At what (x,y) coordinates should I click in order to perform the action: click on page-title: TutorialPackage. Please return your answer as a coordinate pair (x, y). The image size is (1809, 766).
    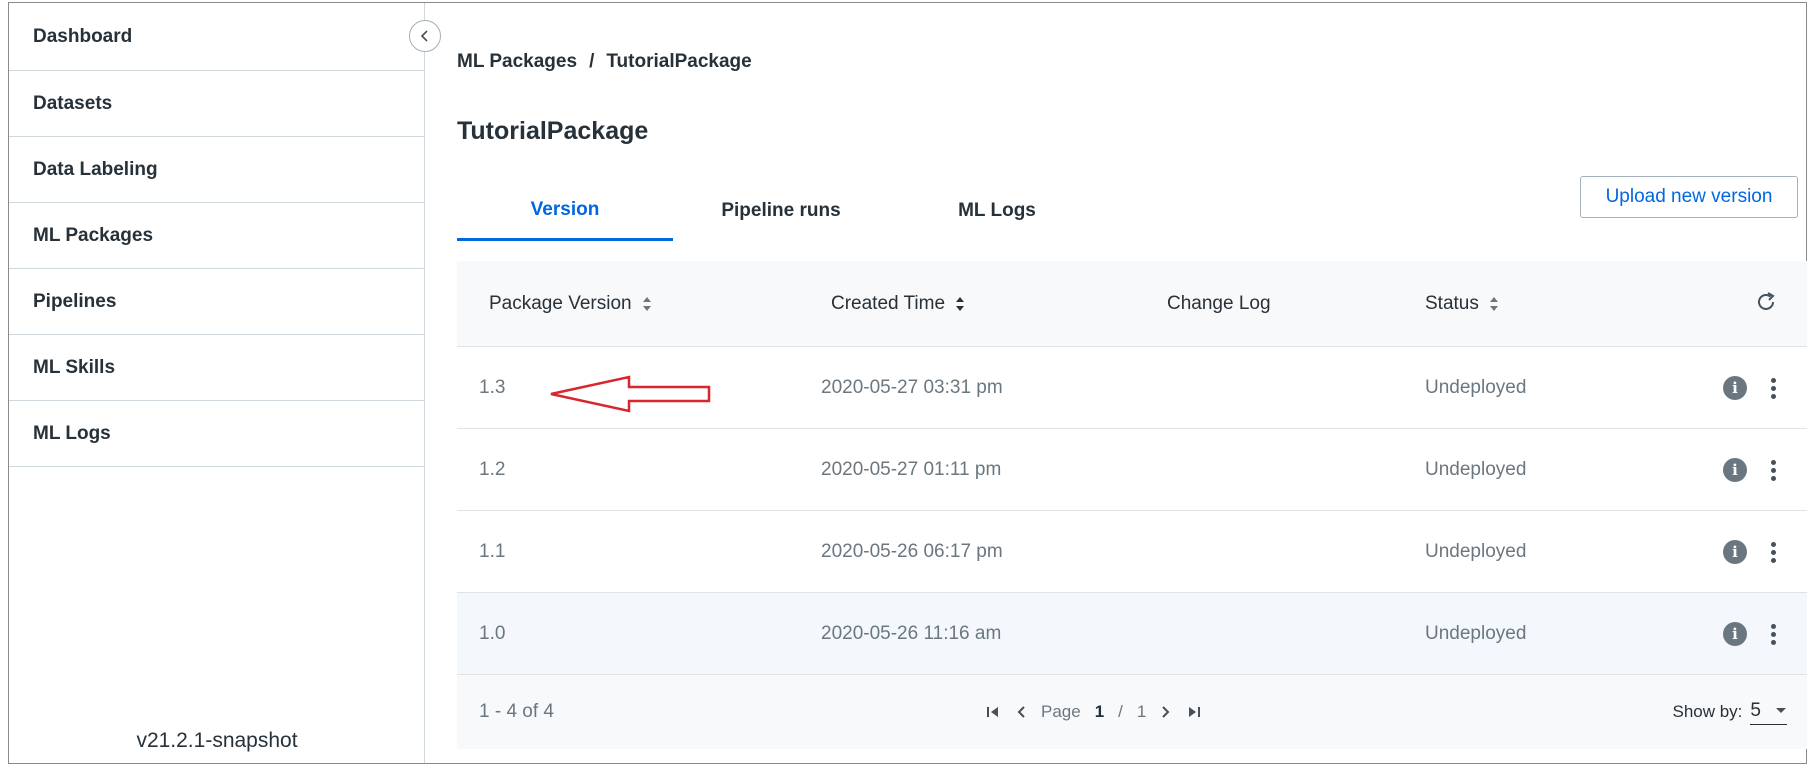
    Looking at the image, I should click on (553, 131).